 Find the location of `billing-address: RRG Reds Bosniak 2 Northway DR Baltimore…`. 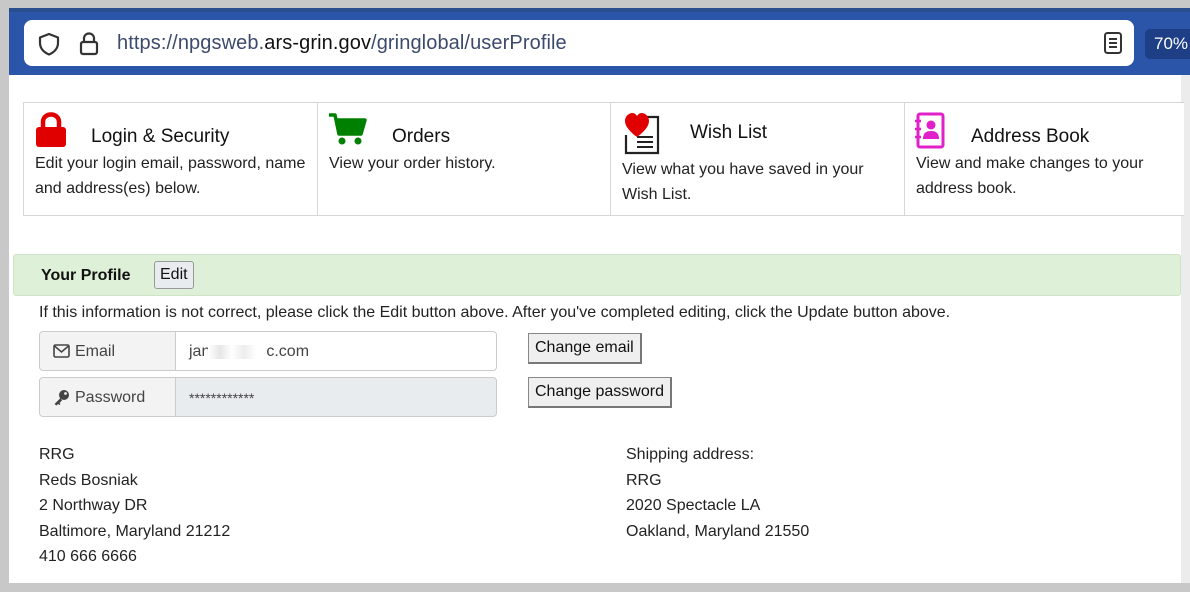

billing-address: RRG Reds Bosniak 2 Northway DR Baltimore… is located at coordinates (134, 506).